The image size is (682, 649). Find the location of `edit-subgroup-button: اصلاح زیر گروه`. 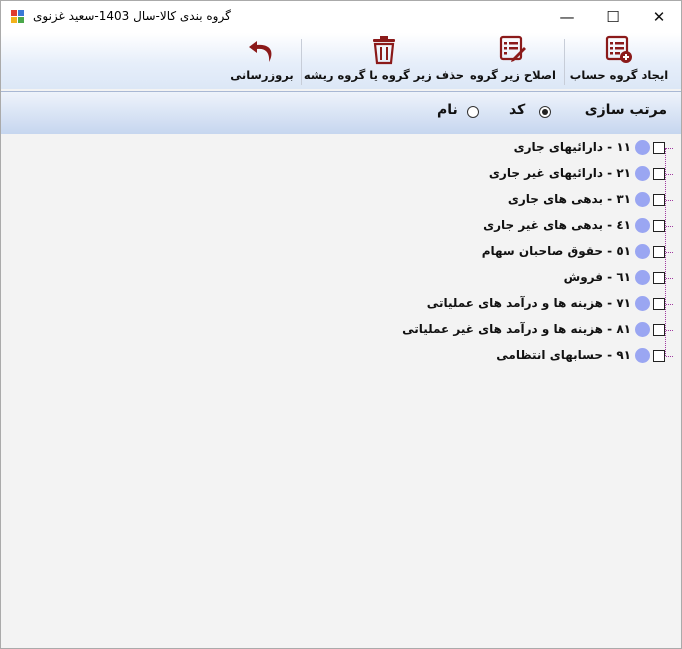

edit-subgroup-button: اصلاح زیر گروه is located at coordinates (513, 61).